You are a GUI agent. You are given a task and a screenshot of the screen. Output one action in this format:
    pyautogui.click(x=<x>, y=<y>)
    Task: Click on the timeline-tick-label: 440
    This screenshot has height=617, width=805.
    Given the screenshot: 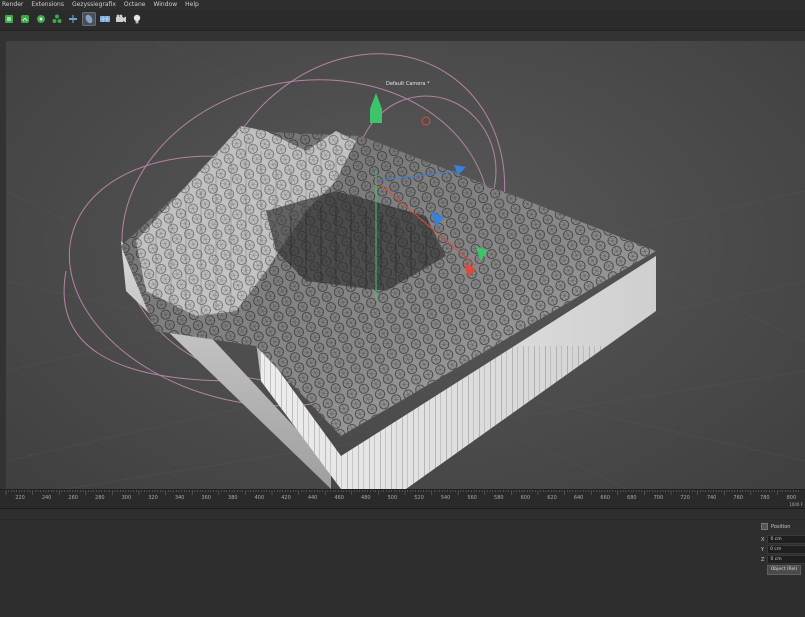 What is the action you would take?
    pyautogui.click(x=312, y=498)
    